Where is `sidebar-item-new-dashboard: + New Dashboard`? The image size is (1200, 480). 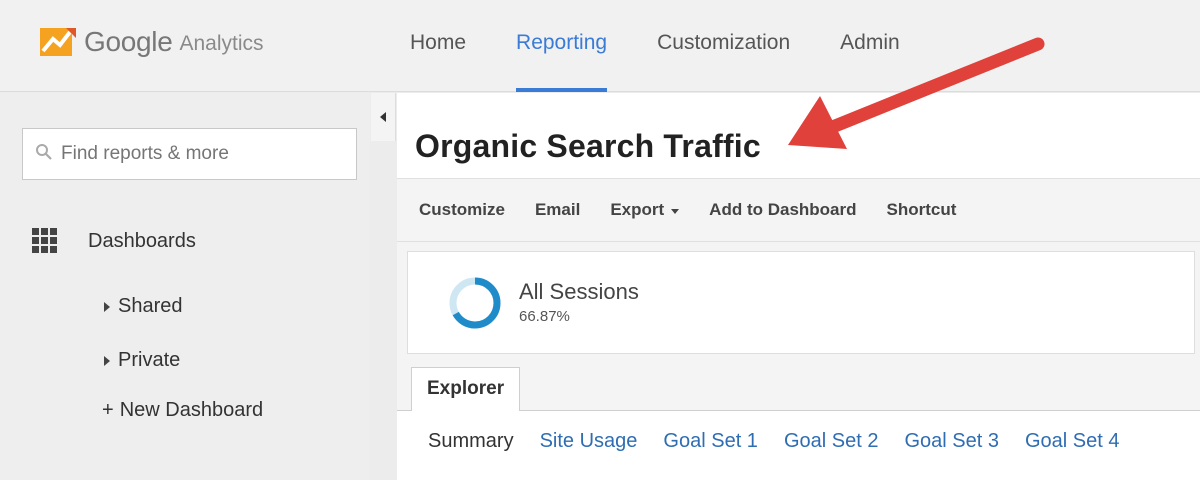
sidebar-item-new-dashboard: + New Dashboard is located at coordinates (182, 410).